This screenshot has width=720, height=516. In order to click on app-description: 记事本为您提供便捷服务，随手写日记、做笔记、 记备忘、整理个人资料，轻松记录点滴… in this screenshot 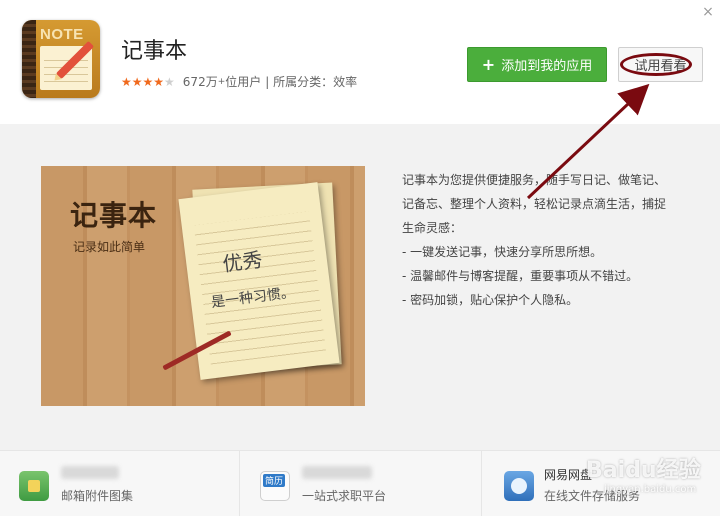, I will do `click(542, 240)`.